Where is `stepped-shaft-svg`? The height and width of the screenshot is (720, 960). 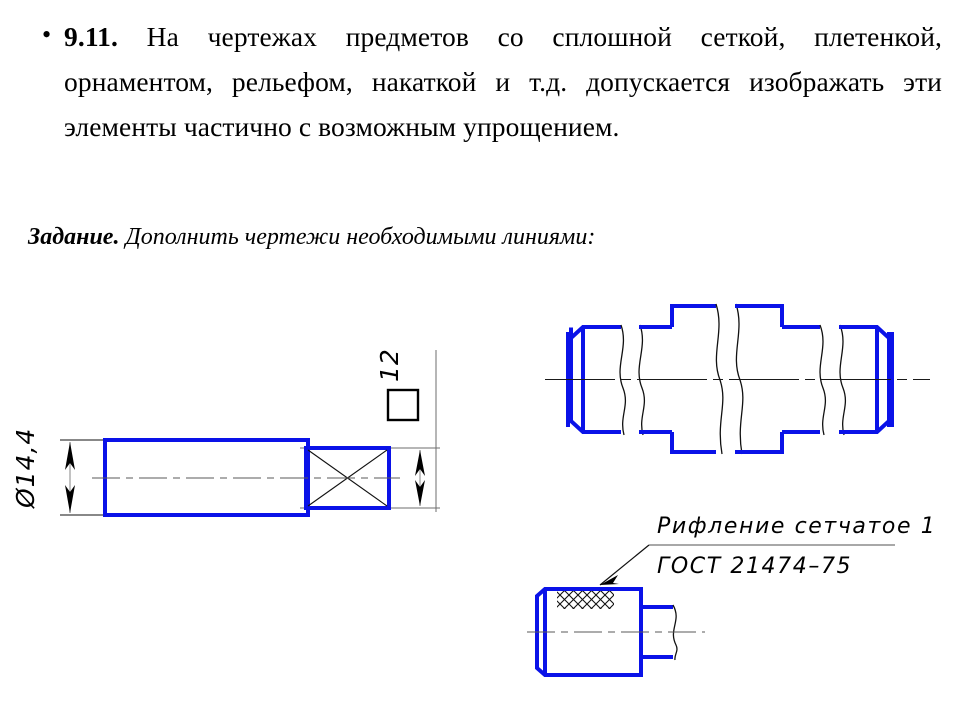
stepped-shaft-svg is located at coordinates (737, 379).